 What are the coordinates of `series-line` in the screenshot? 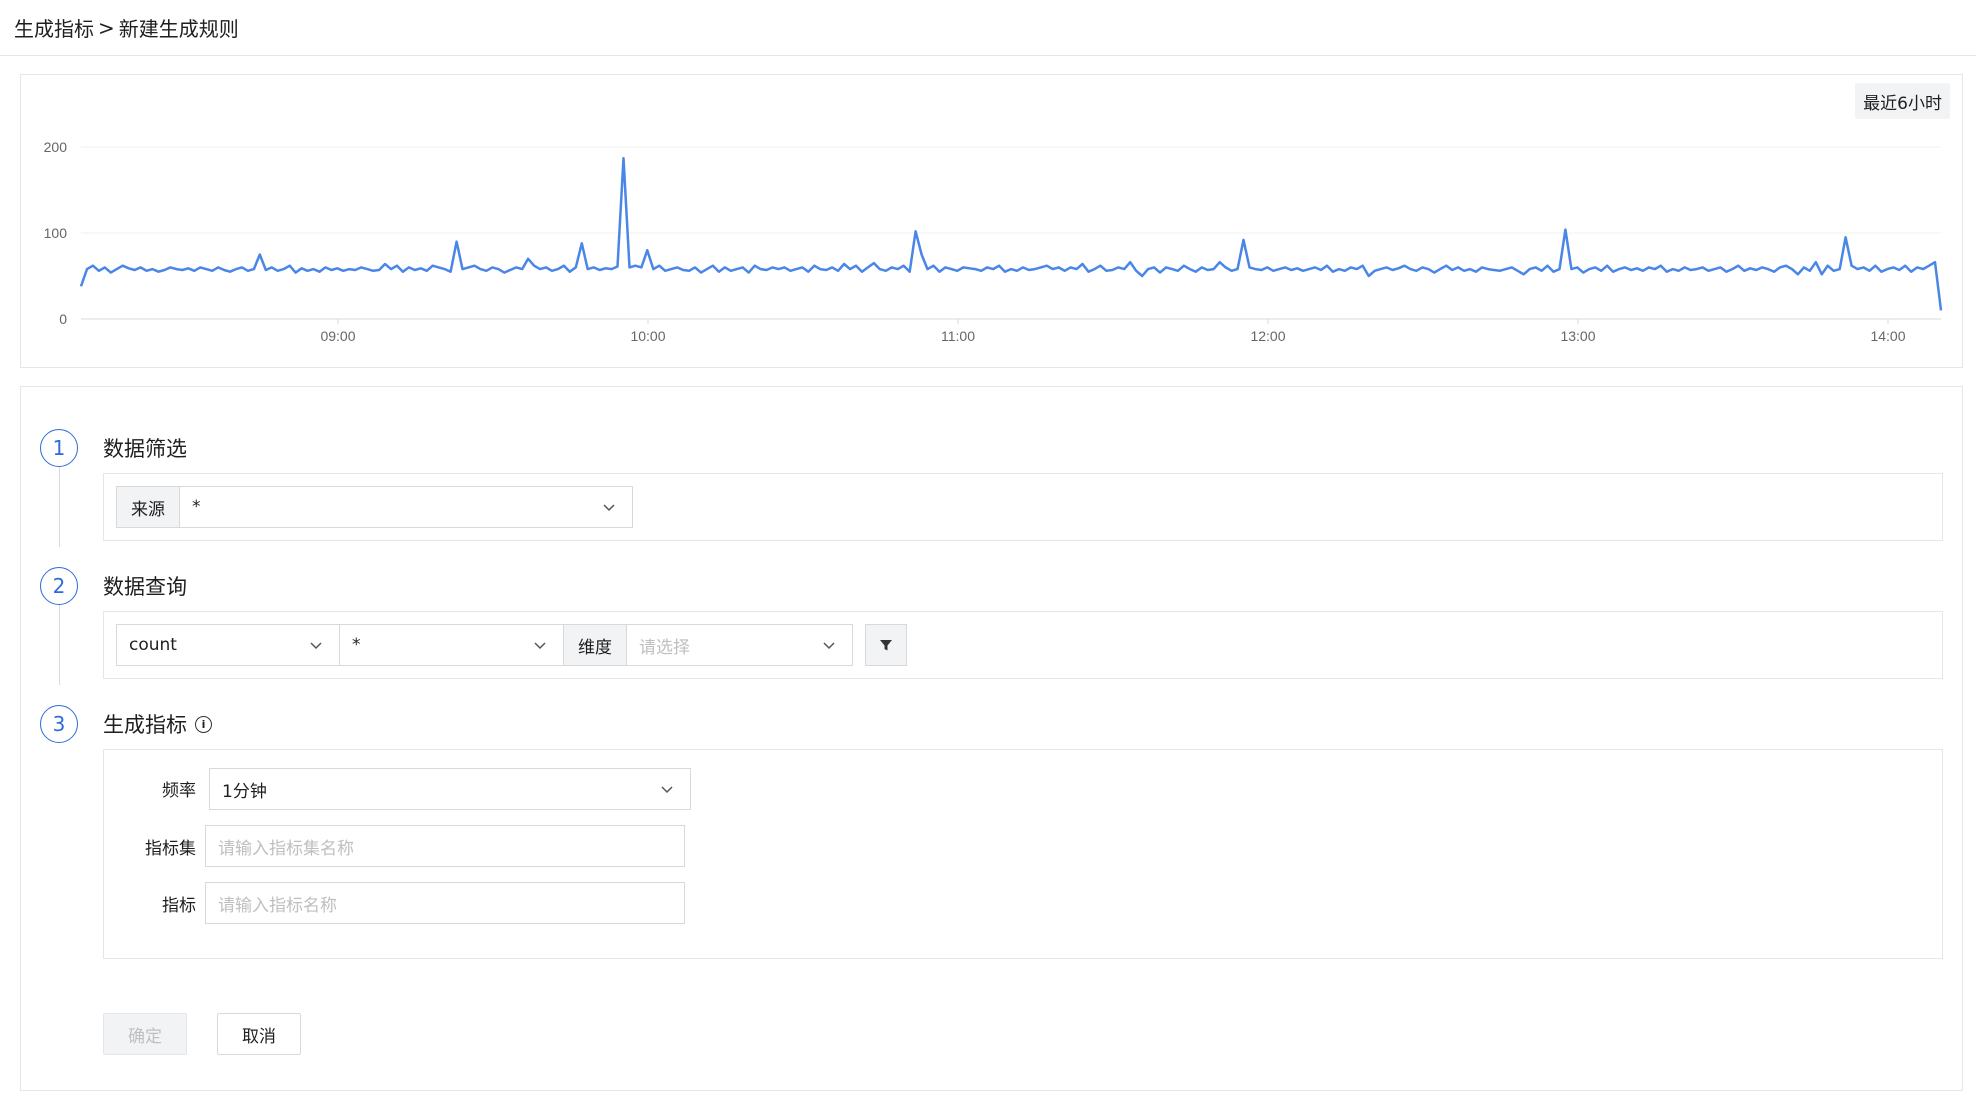 It's located at (1011, 233).